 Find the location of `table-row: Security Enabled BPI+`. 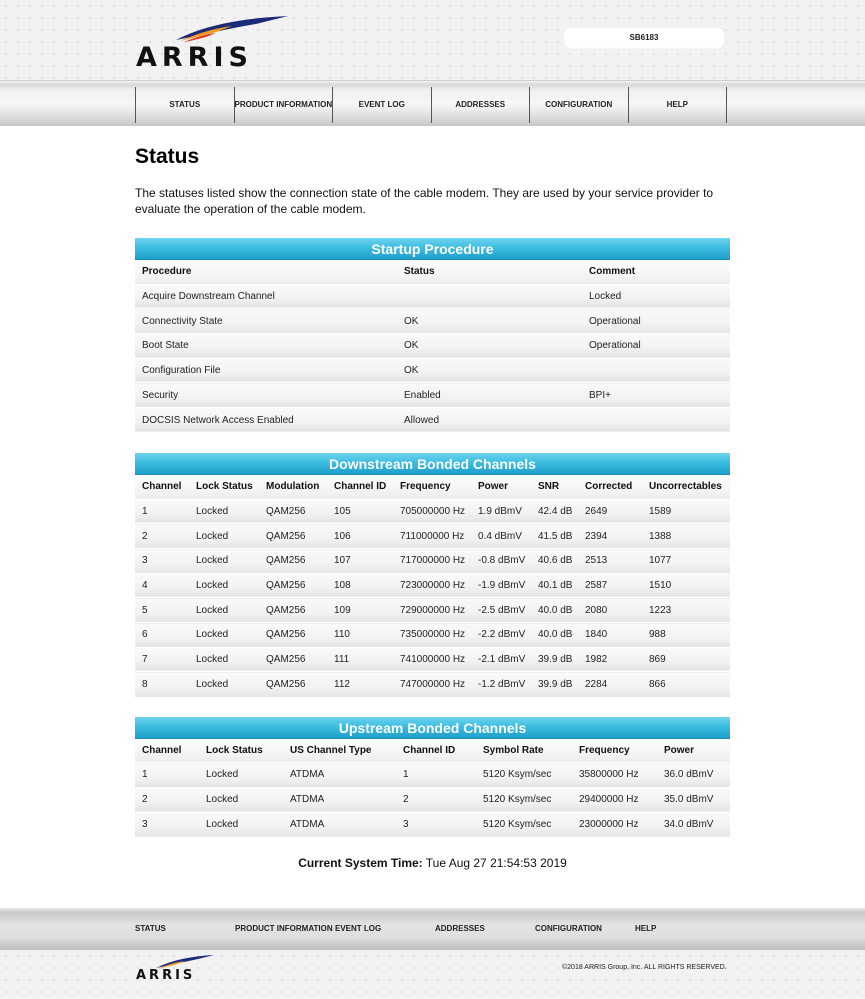

table-row: Security Enabled BPI+ is located at coordinates (432, 395).